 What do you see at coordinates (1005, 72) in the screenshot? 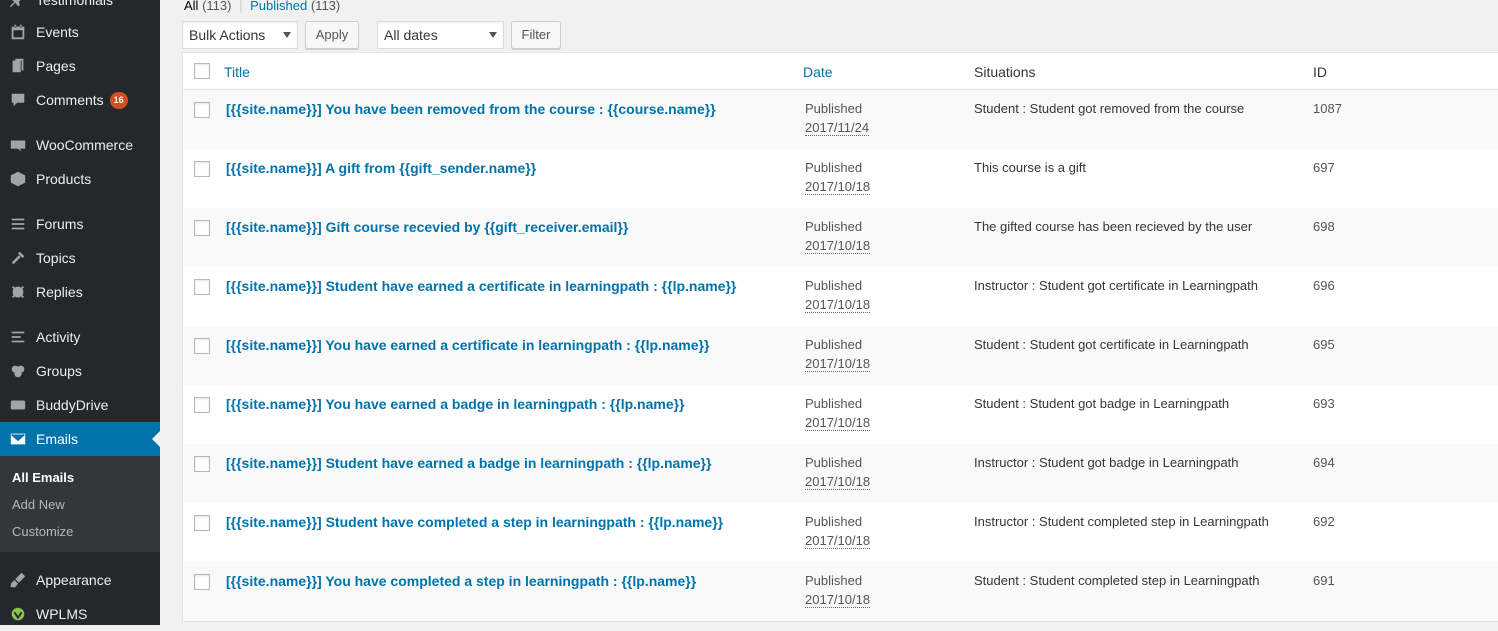
I see `column-situations: Situations` at bounding box center [1005, 72].